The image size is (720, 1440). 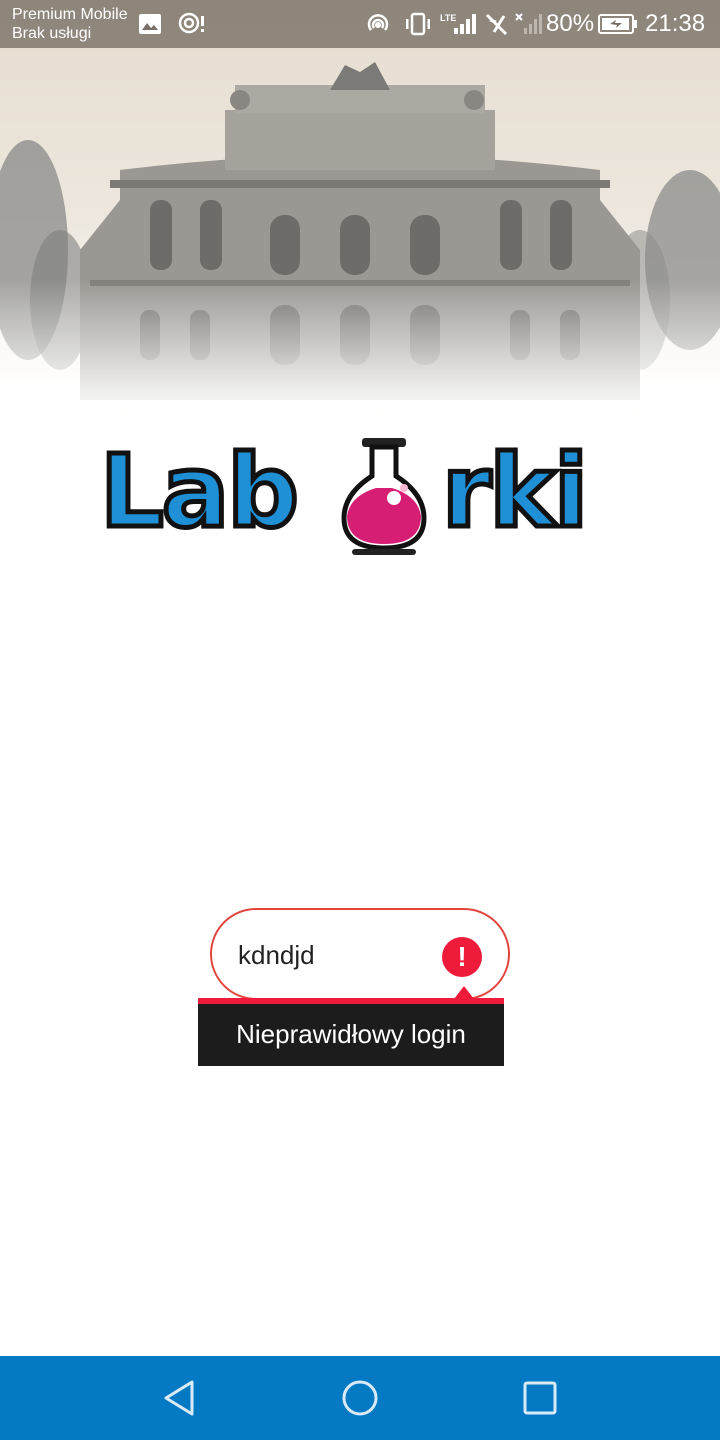 What do you see at coordinates (200, 492) in the screenshot?
I see `logo-text-left: Lab` at bounding box center [200, 492].